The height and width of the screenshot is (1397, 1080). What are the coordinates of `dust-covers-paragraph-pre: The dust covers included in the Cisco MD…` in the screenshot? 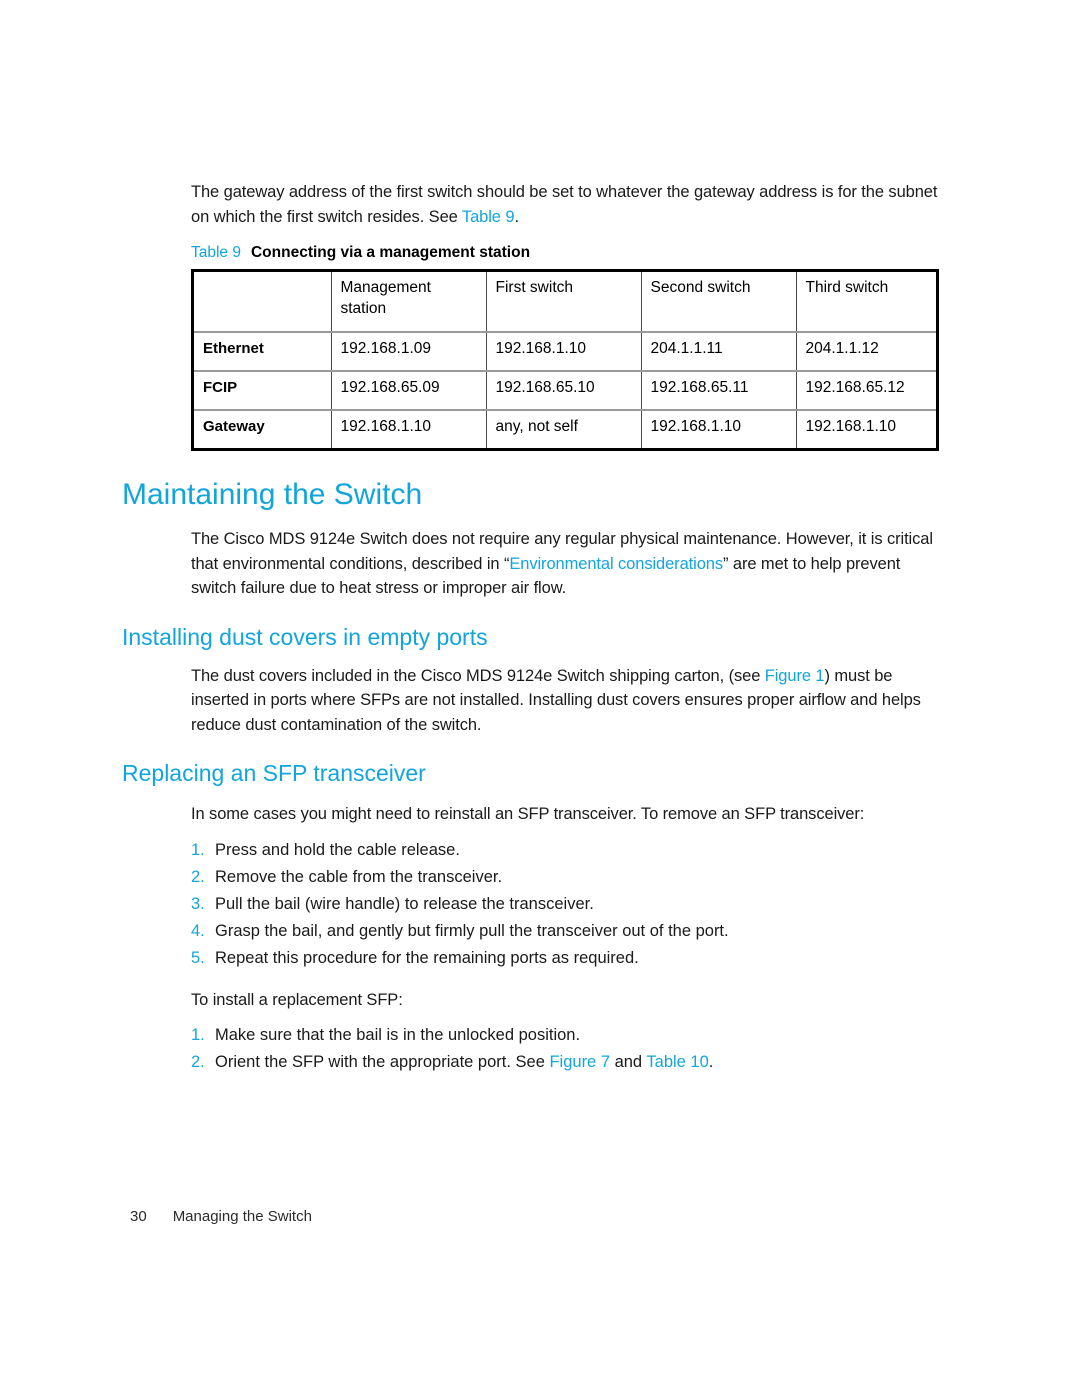 It's located at (478, 675).